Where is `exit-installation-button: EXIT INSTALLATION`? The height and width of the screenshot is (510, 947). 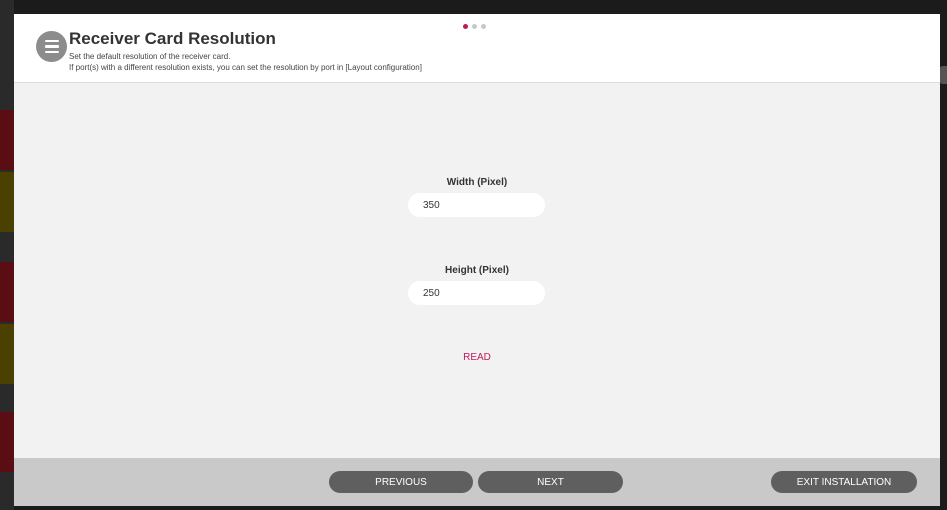 exit-installation-button: EXIT INSTALLATION is located at coordinates (844, 482).